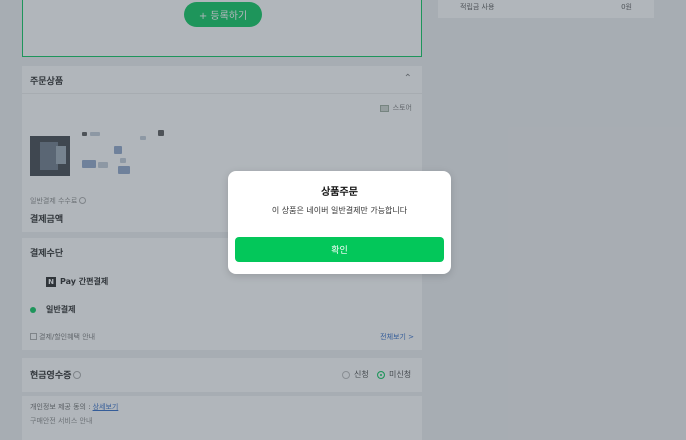  I want to click on modal-message: 이 상품은 네이버 일반결제만 가능합니다, so click(339, 210).